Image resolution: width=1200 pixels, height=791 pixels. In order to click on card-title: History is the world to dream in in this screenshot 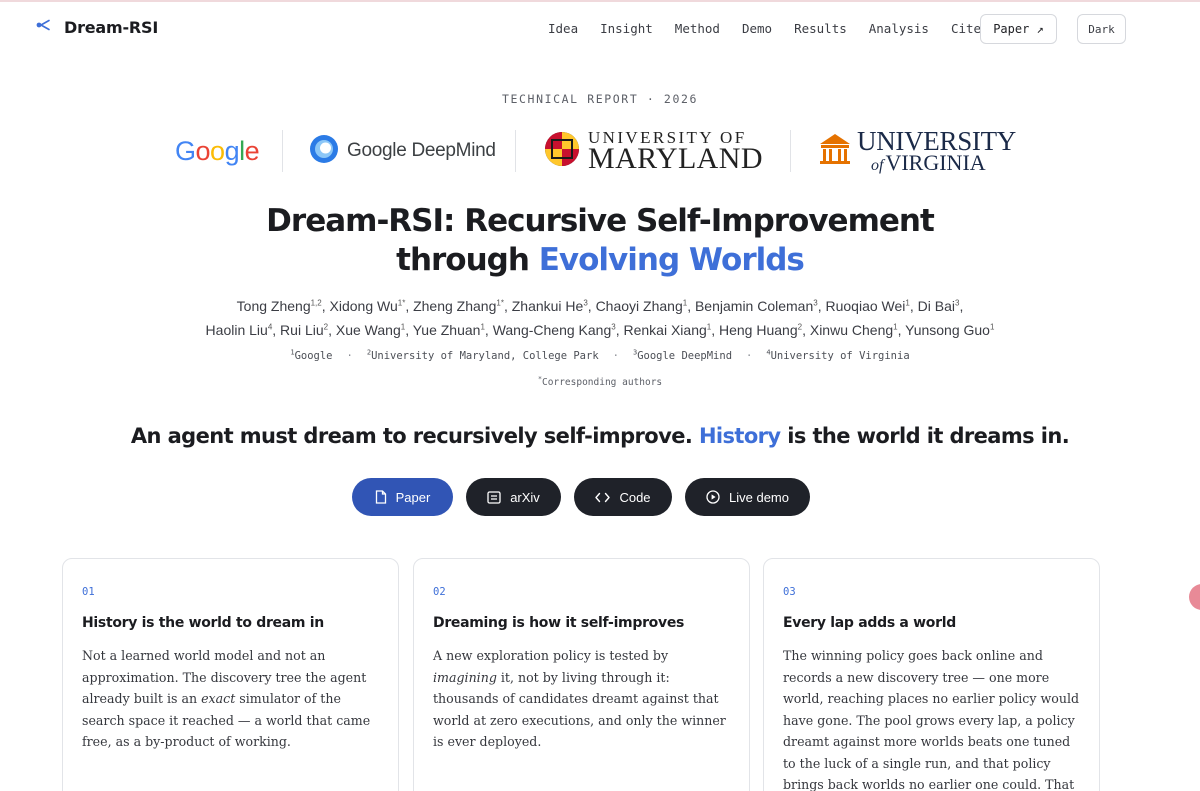, I will do `click(203, 623)`.